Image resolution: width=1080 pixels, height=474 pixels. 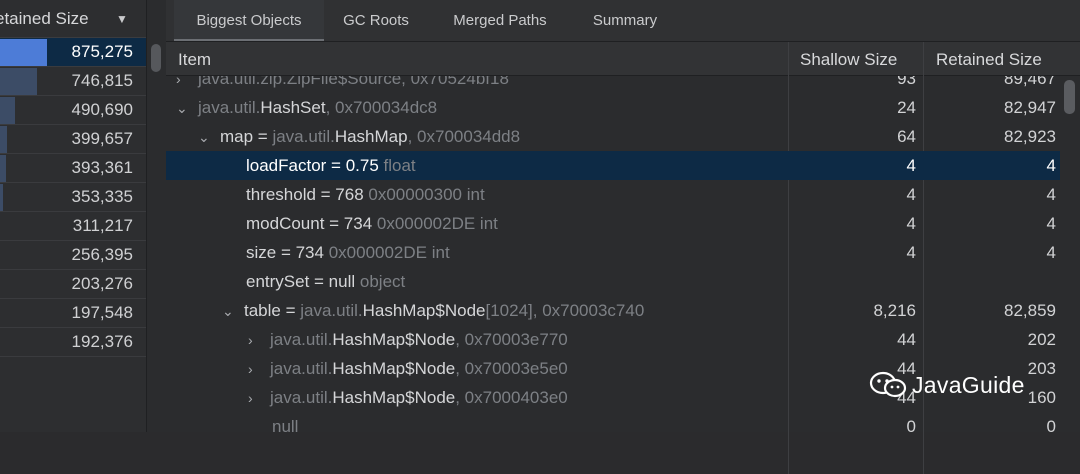 What do you see at coordinates (906, 82) in the screenshot?
I see `shallow-size-value: 93` at bounding box center [906, 82].